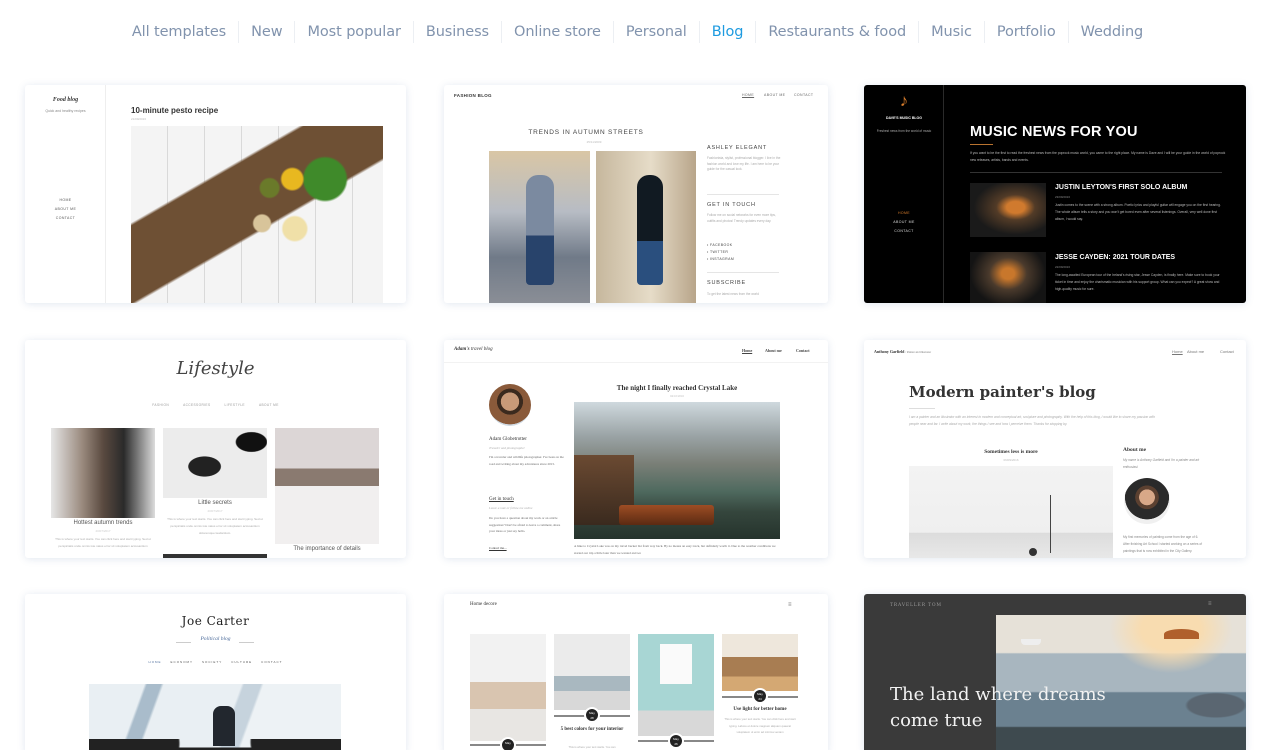 The image size is (1275, 750). What do you see at coordinates (916, 605) in the screenshot?
I see `template-logo: TRAVELLER TOM` at bounding box center [916, 605].